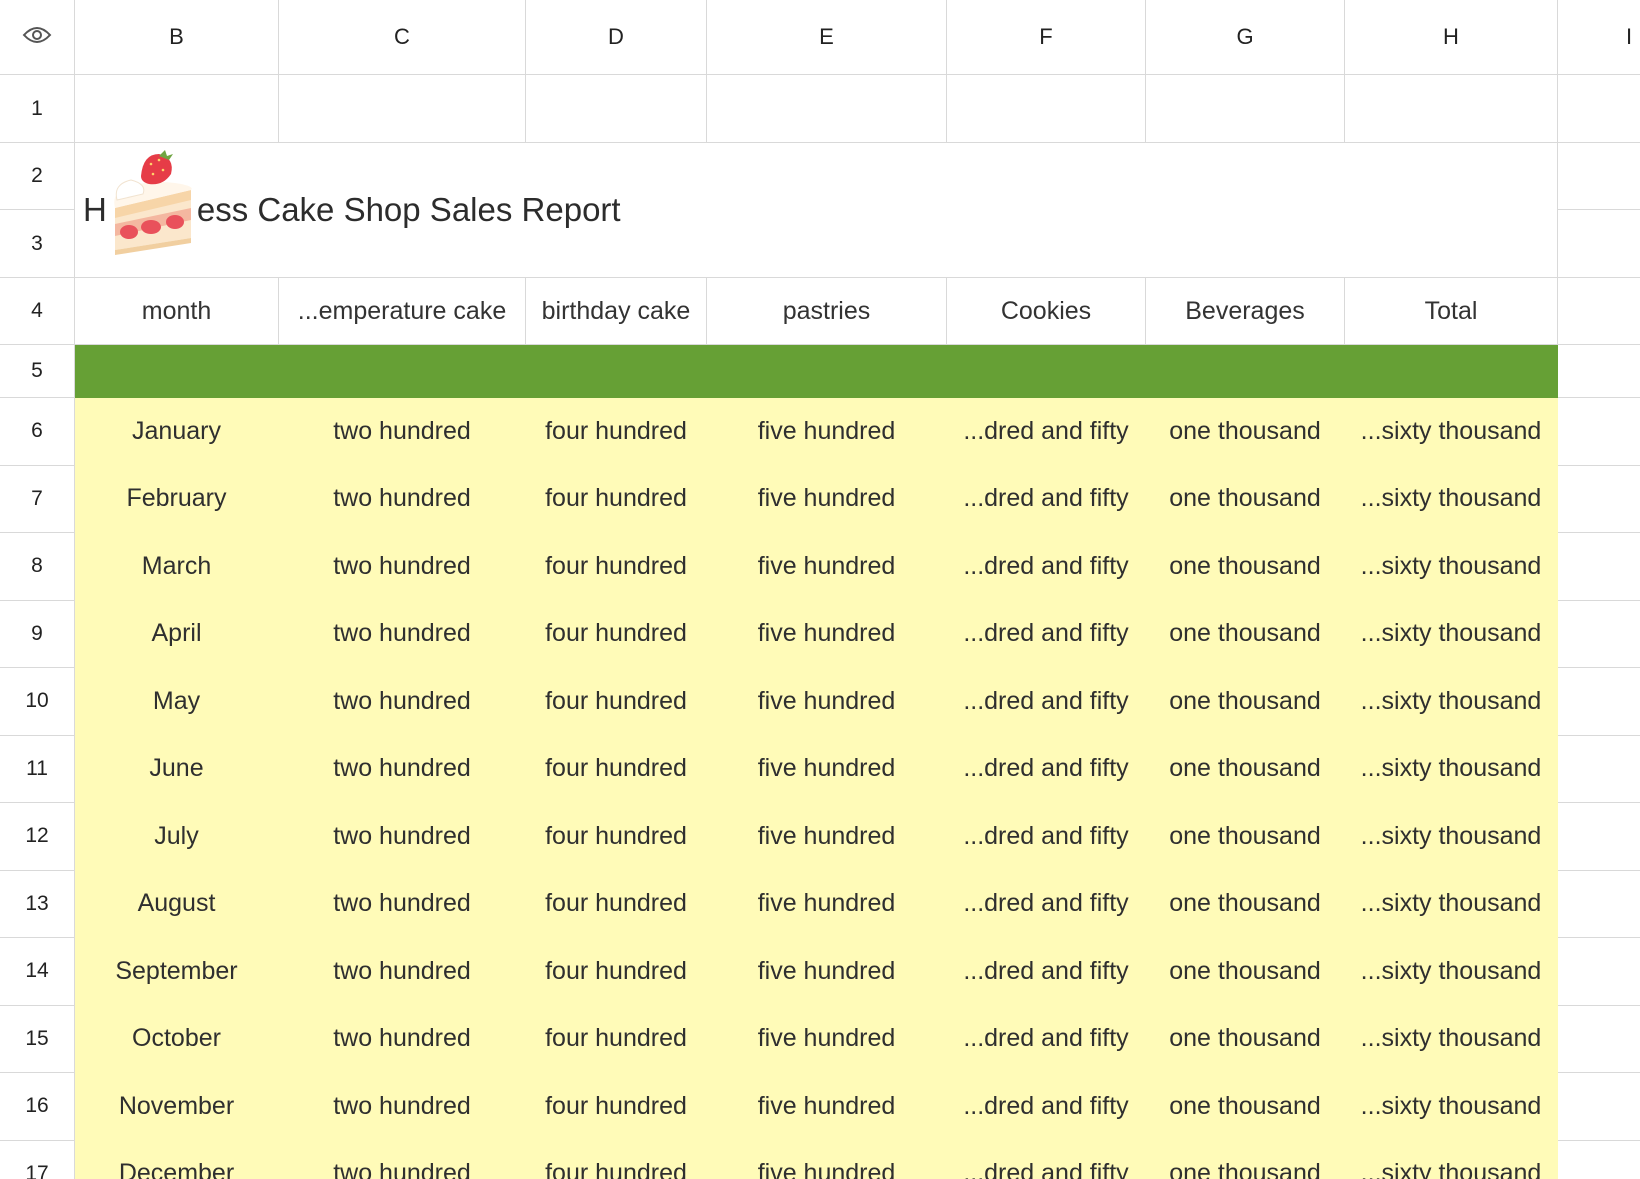 This screenshot has height=1179, width=1640. Describe the element at coordinates (37, 1107) in the screenshot. I see `row-header: 16` at that location.